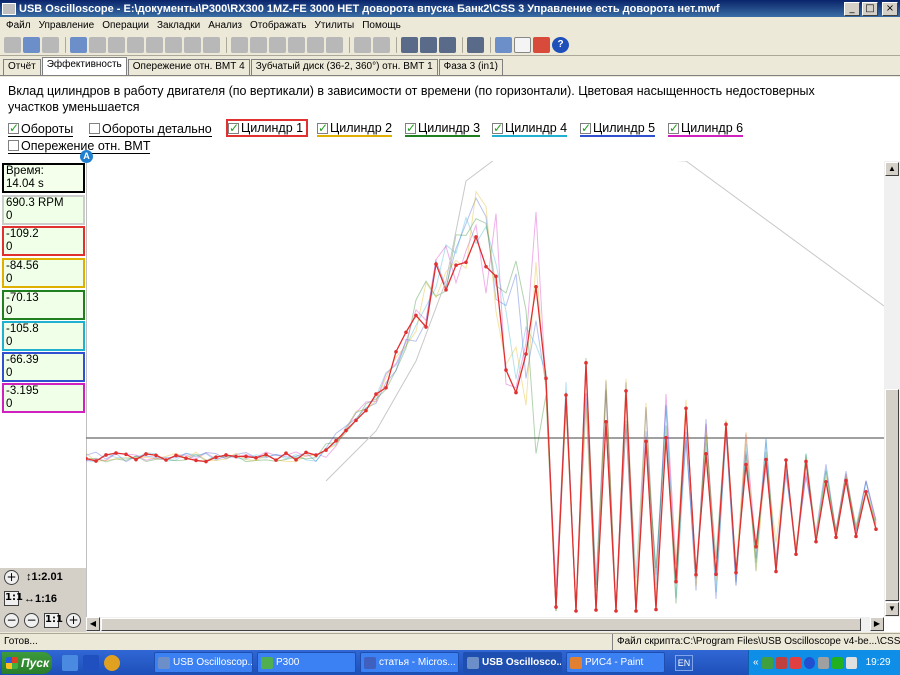  I want to click on reset-zoom-button: 1:1, so click(13, 598).